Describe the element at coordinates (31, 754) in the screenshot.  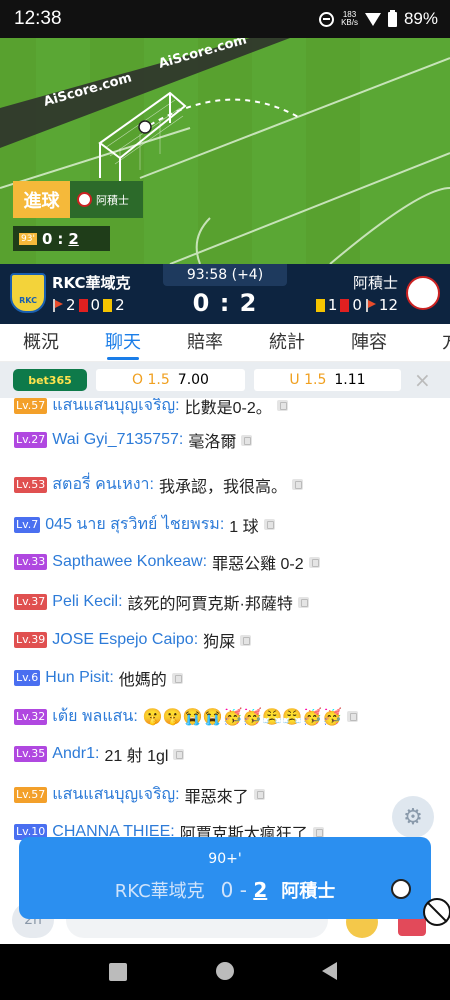
I see `user-level-badge: Lv.35` at that location.